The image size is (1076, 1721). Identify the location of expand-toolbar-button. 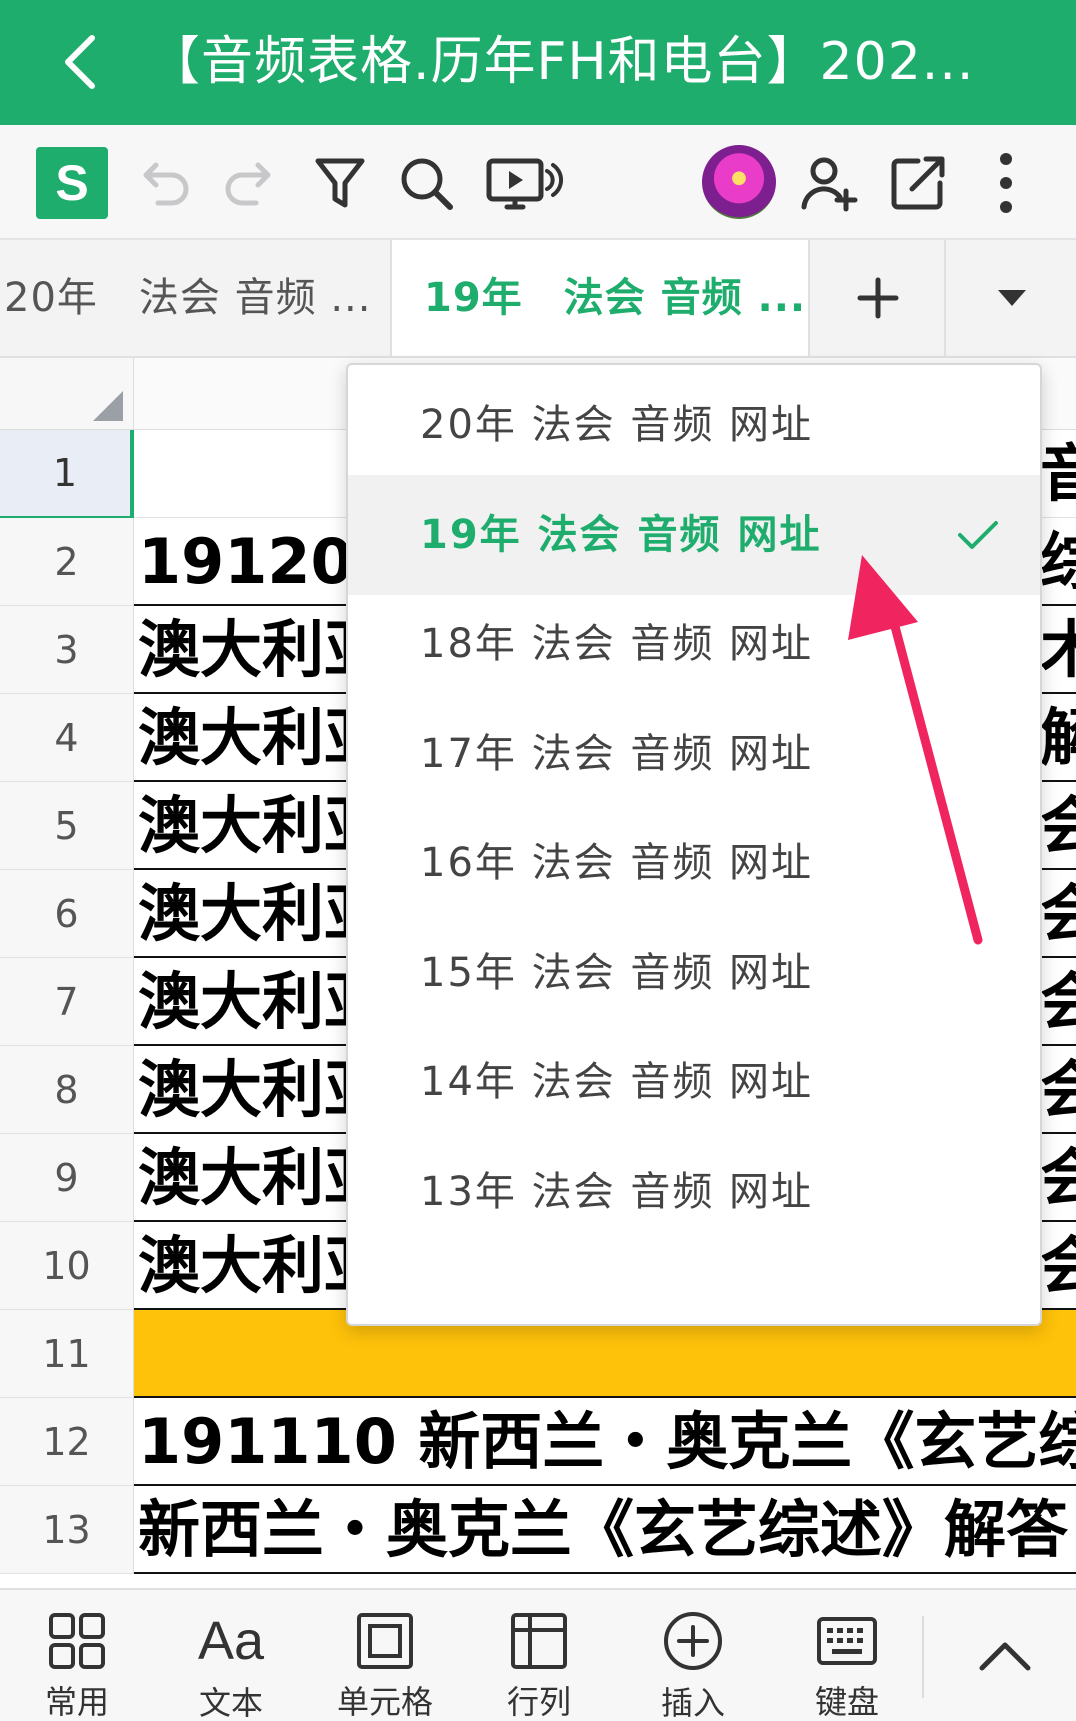
(1005, 1656).